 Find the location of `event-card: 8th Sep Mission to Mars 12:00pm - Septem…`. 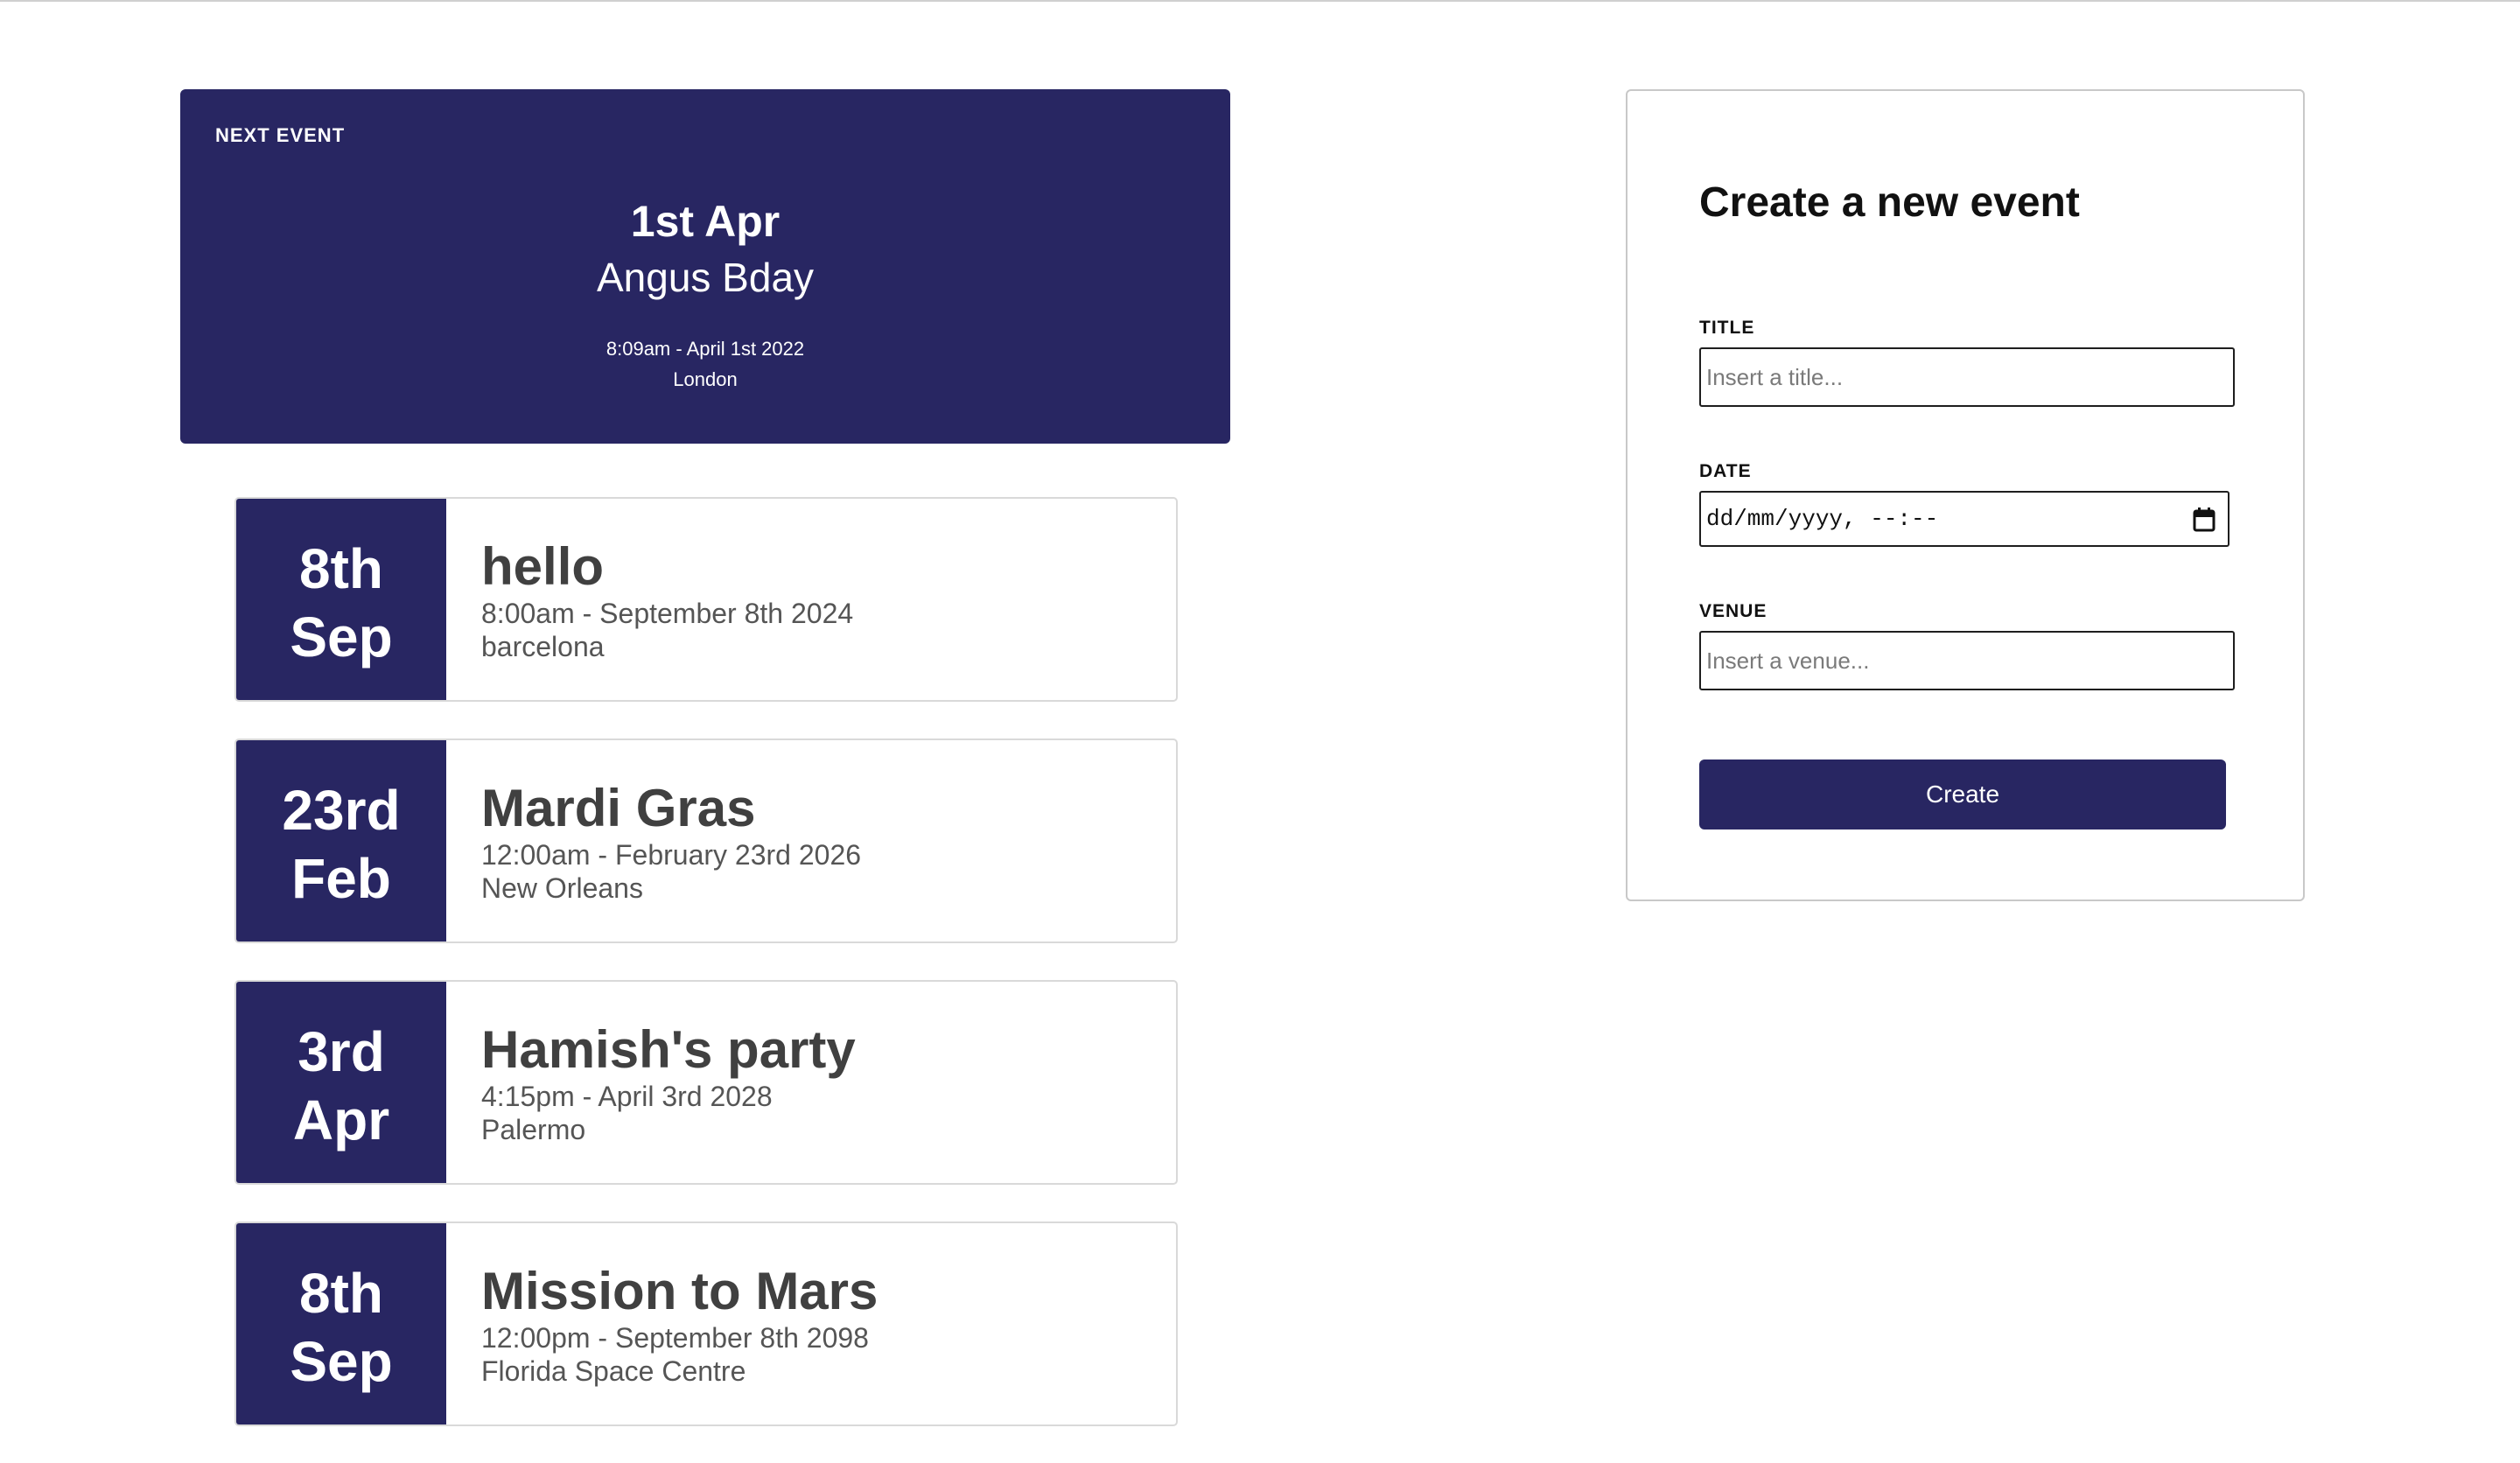

event-card: 8th Sep Mission to Mars 12:00pm - Septem… is located at coordinates (706, 1324).